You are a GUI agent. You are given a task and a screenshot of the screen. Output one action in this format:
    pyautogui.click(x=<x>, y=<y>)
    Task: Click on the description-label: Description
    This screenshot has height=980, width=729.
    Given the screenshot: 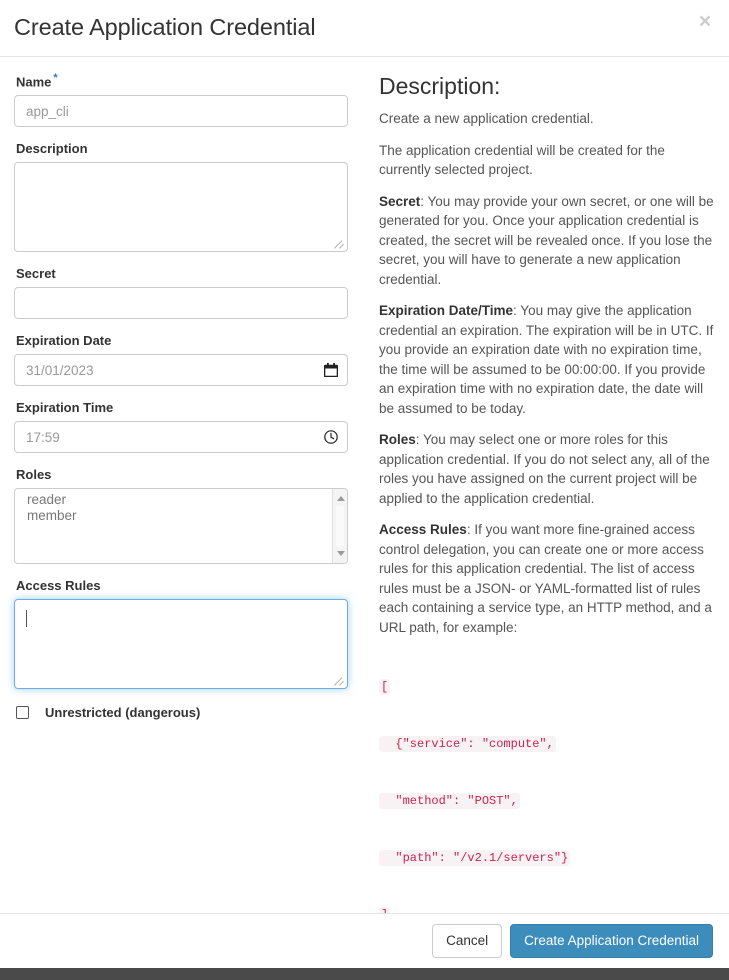 What is the action you would take?
    pyautogui.click(x=52, y=149)
    